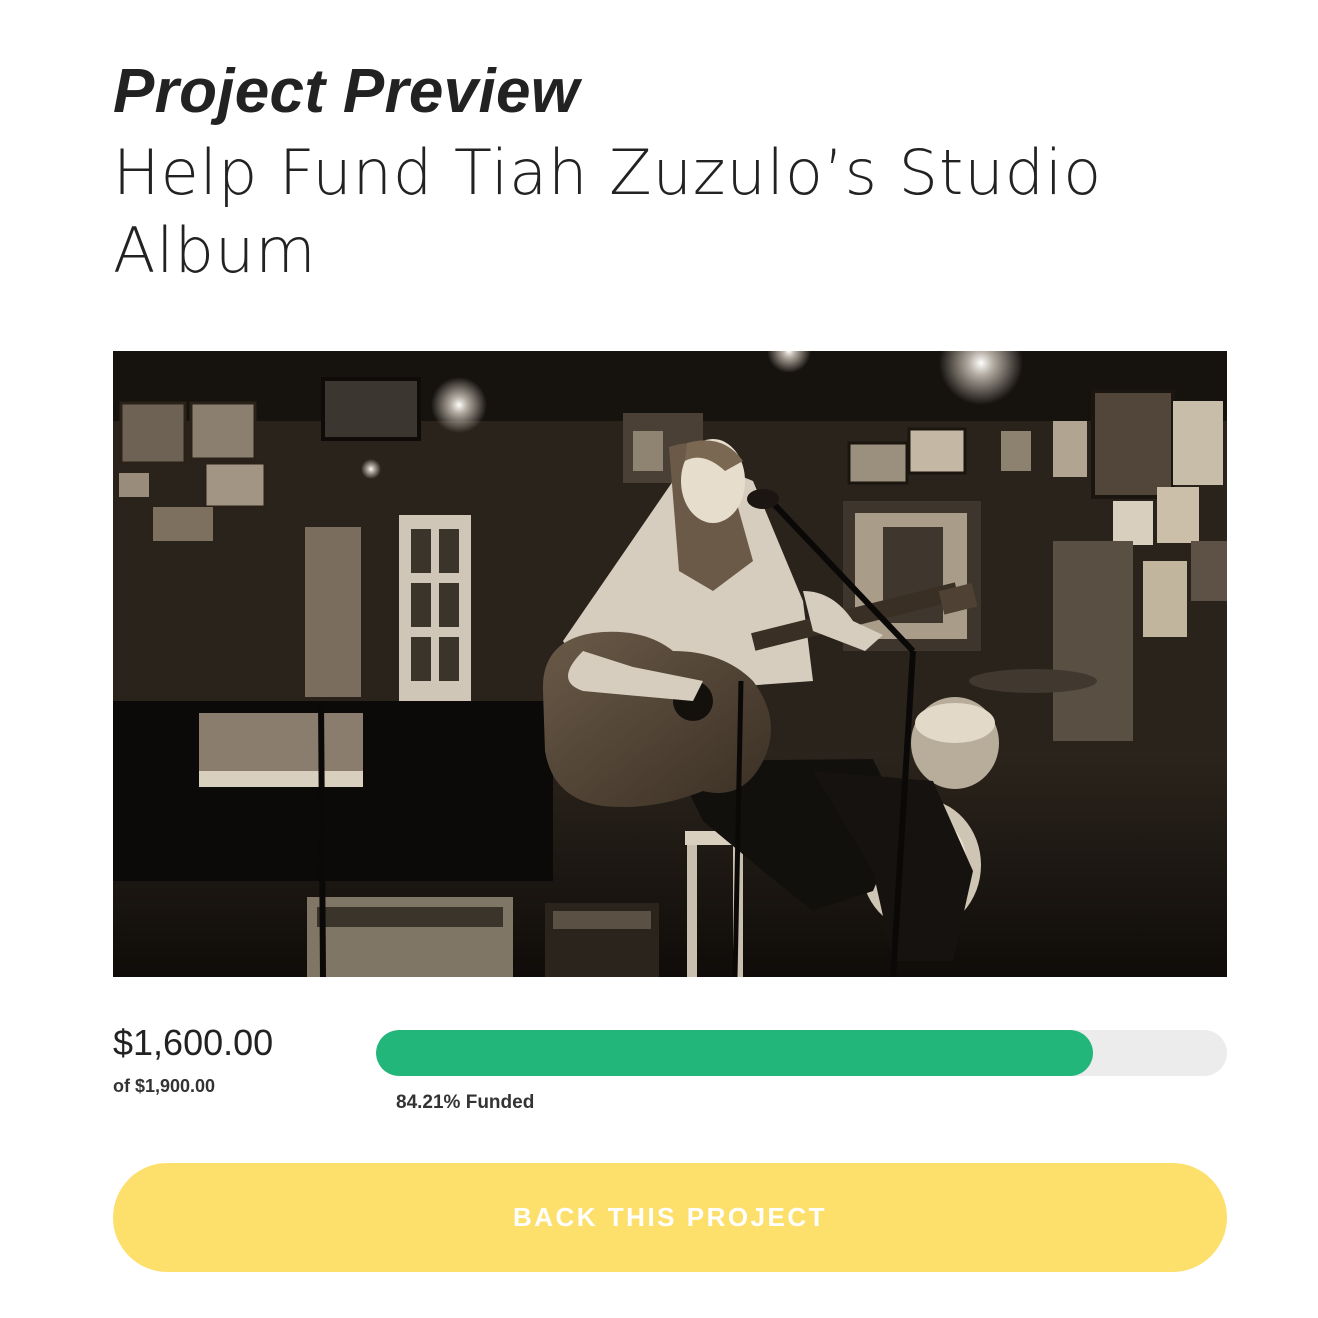  Describe the element at coordinates (164, 1086) in the screenshot. I see `funding-goal: of $1,900.00` at that location.